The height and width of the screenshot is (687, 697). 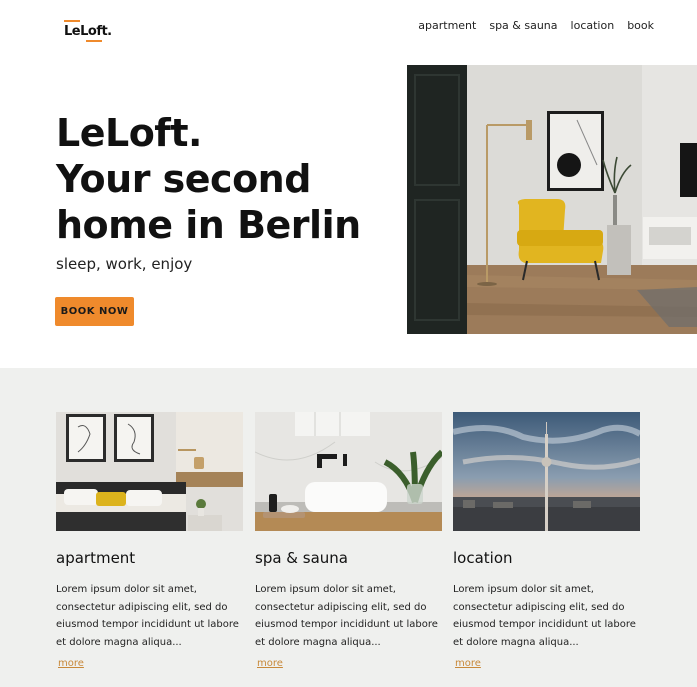 I want to click on spa-bathroom-image, so click(x=348, y=471).